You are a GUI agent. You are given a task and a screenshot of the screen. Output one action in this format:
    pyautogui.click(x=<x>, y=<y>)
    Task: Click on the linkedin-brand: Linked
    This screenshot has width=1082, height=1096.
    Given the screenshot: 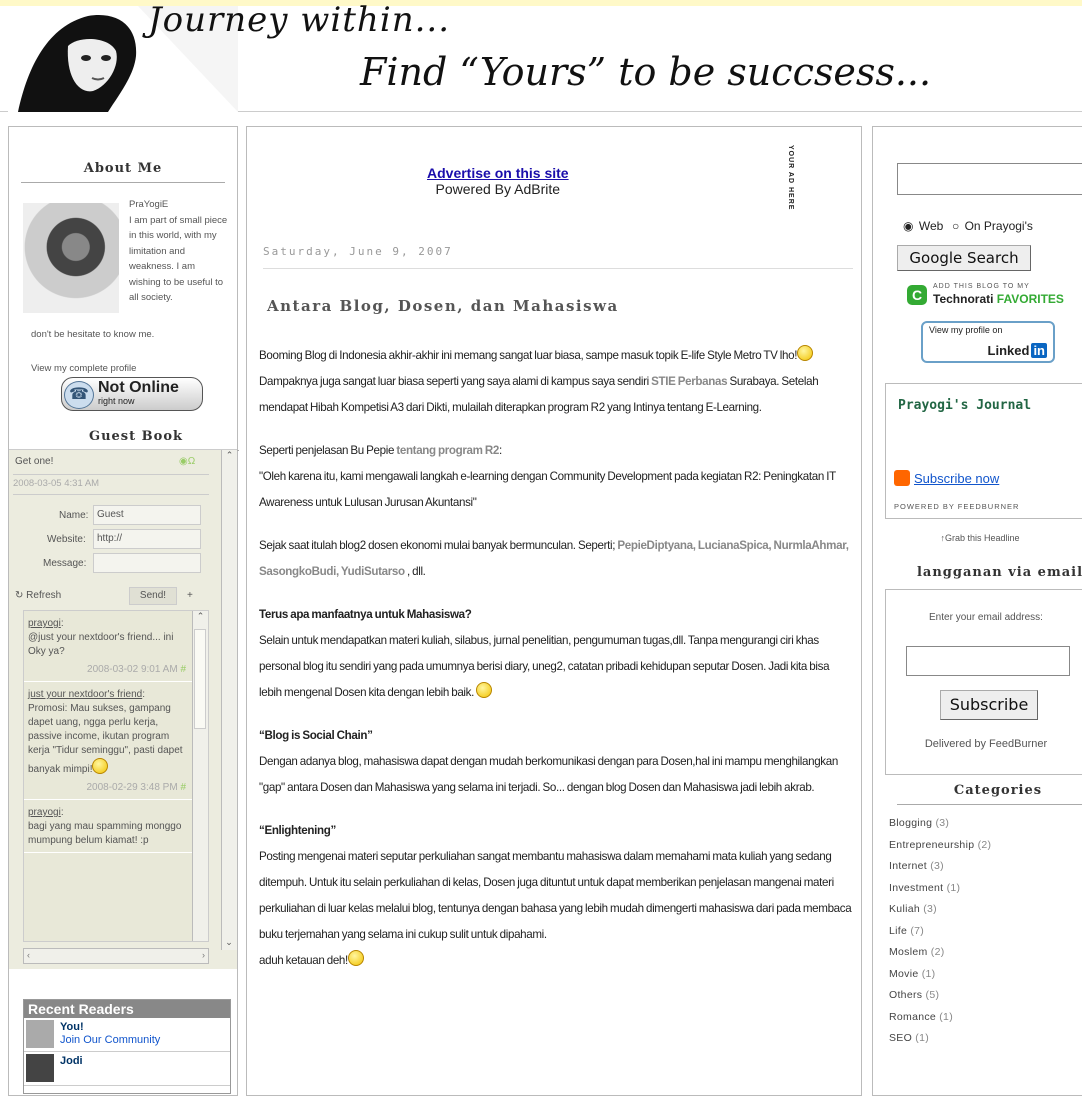 What is the action you would take?
    pyautogui.click(x=1008, y=350)
    